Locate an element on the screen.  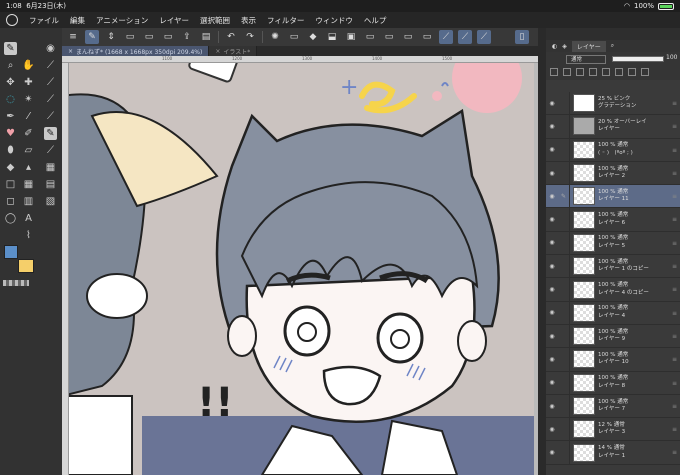
print-icon: ▤ is located at coordinates (206, 37).